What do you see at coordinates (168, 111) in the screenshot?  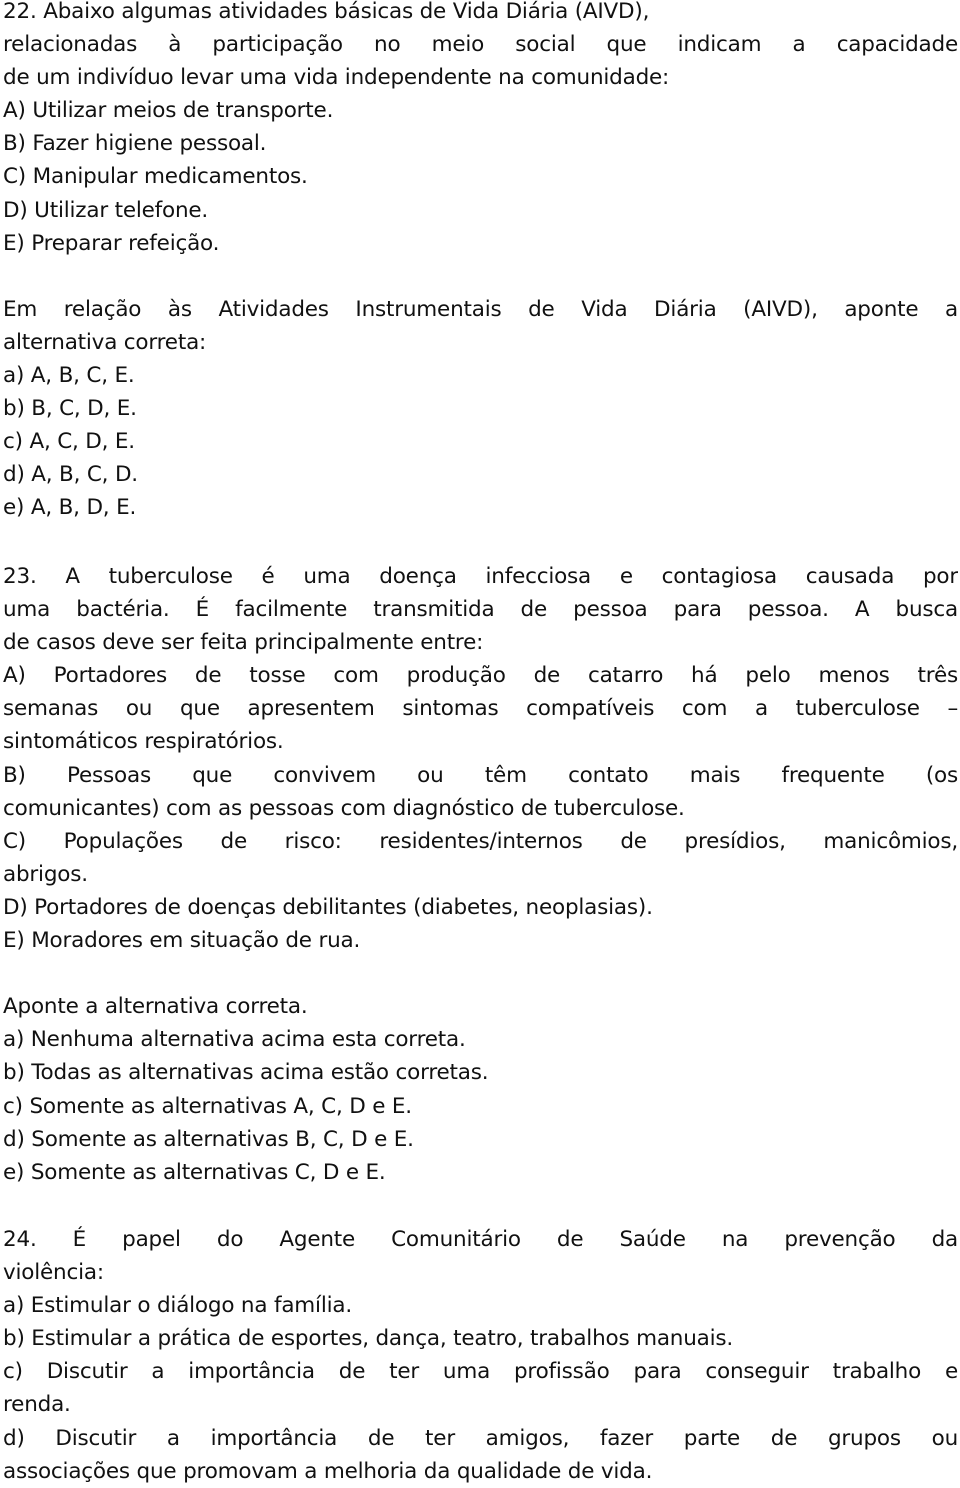 I see `activity-item: A) Utilizar meios de transporte.` at bounding box center [168, 111].